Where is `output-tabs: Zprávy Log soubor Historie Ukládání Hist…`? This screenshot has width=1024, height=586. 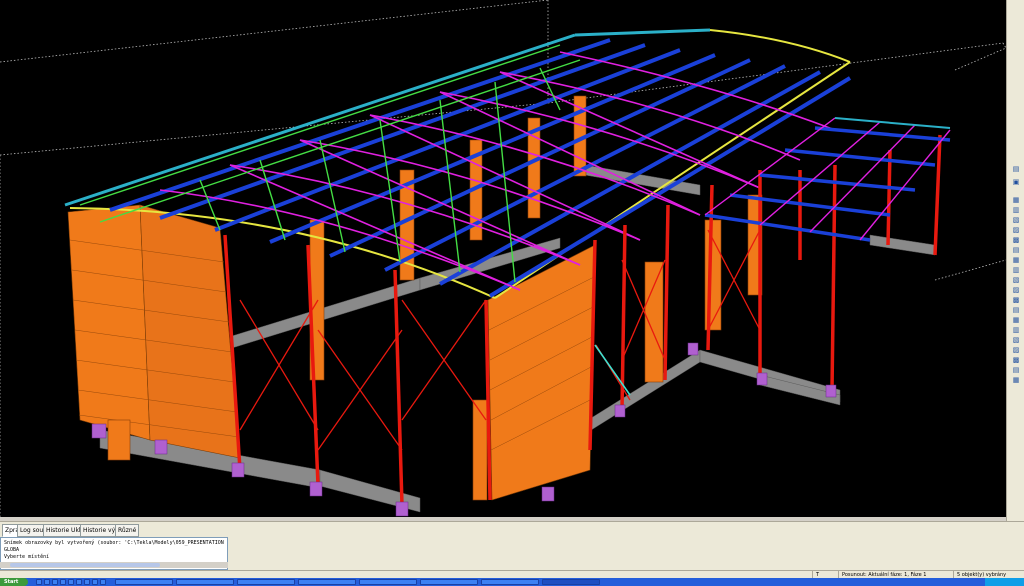 output-tabs: Zprávy Log soubor Historie Ukládání Hist… is located at coordinates (512, 529).